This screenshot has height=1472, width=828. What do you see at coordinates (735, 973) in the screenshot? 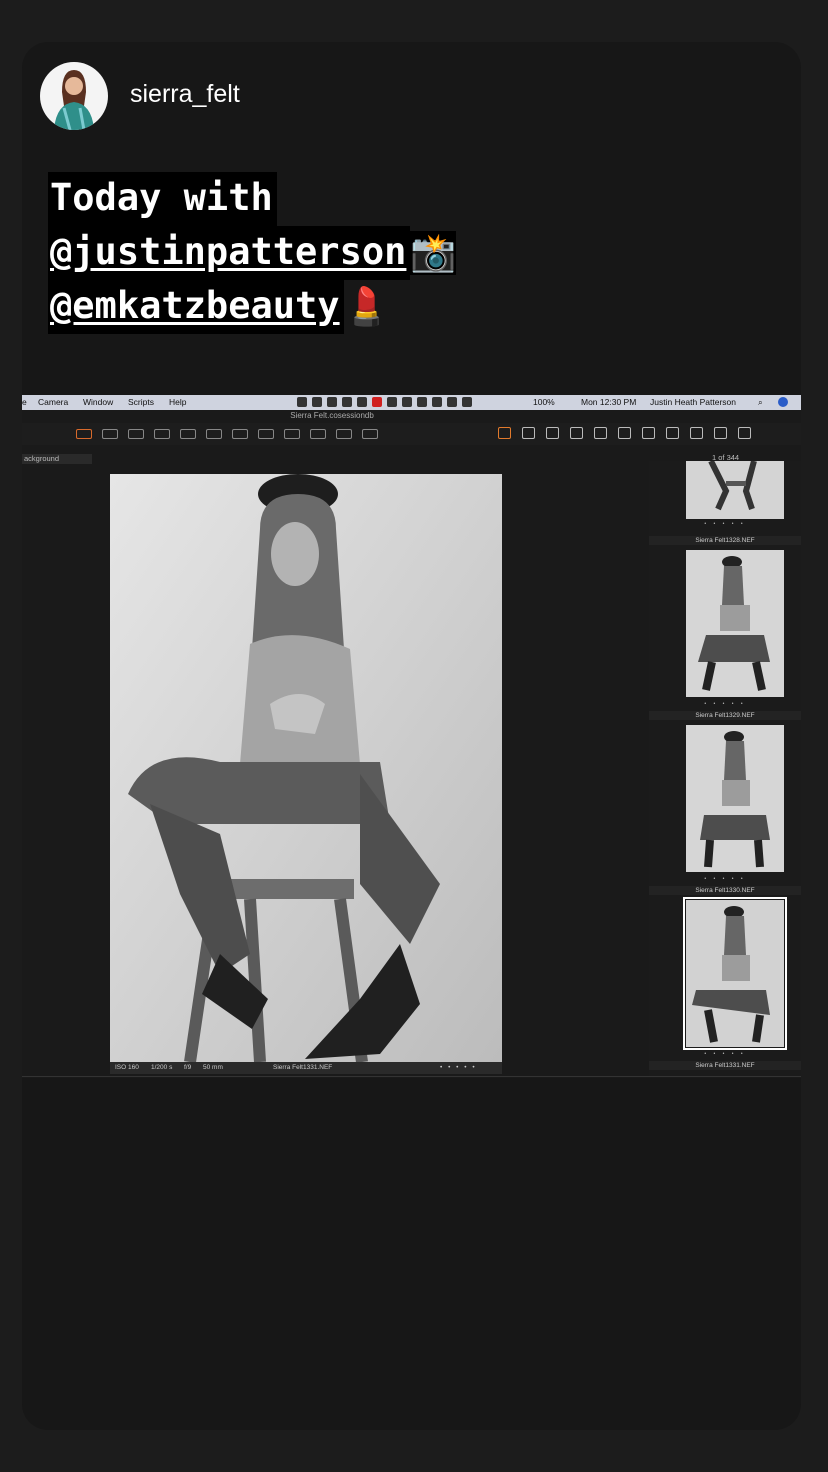
I see `thumbnail-1331-selected` at bounding box center [735, 973].